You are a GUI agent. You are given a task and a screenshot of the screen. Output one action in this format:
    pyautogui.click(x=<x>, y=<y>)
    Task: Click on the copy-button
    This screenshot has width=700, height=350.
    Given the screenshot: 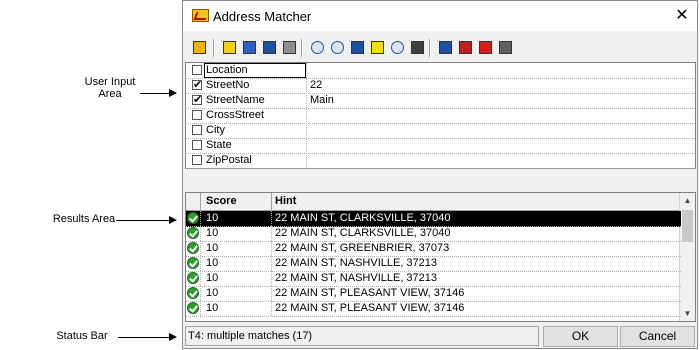 What is the action you would take?
    pyautogui.click(x=269, y=47)
    